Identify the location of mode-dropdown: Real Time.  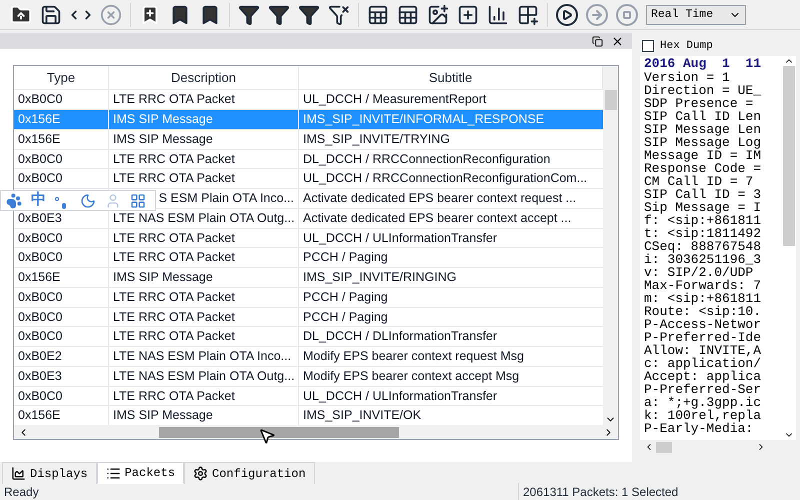
(696, 14).